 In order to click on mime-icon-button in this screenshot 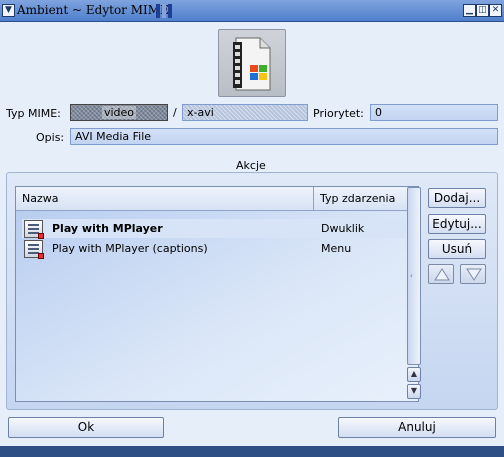, I will do `click(252, 63)`.